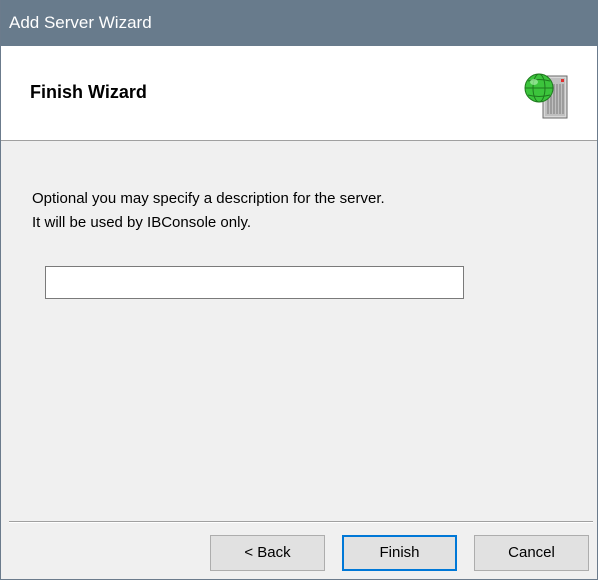  Describe the element at coordinates (531, 553) in the screenshot. I see `cancel-button: Cancel` at that location.